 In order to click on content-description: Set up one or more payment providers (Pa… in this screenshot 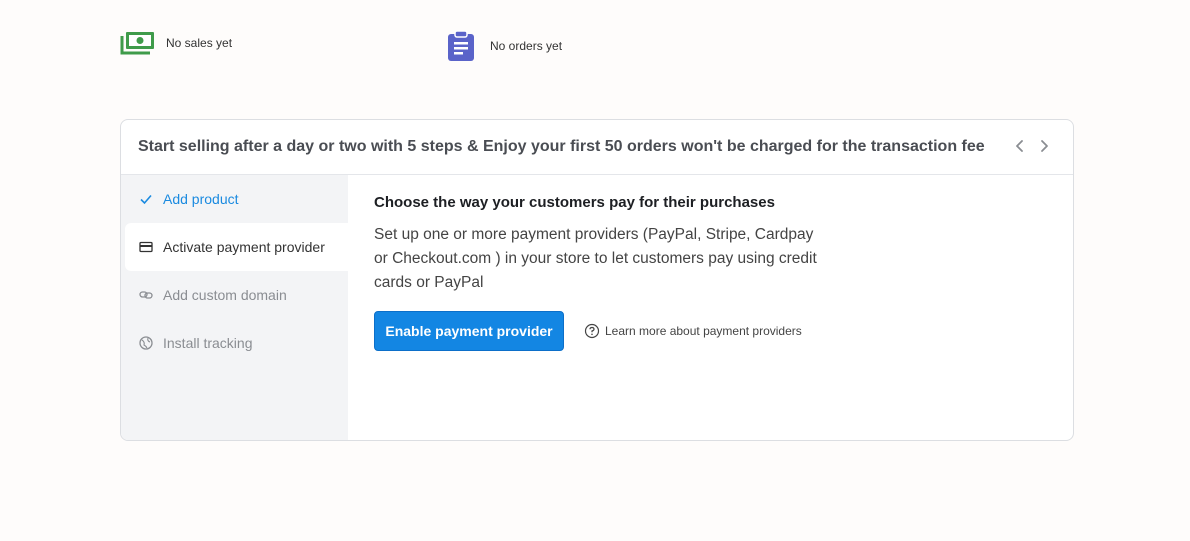, I will do `click(595, 258)`.